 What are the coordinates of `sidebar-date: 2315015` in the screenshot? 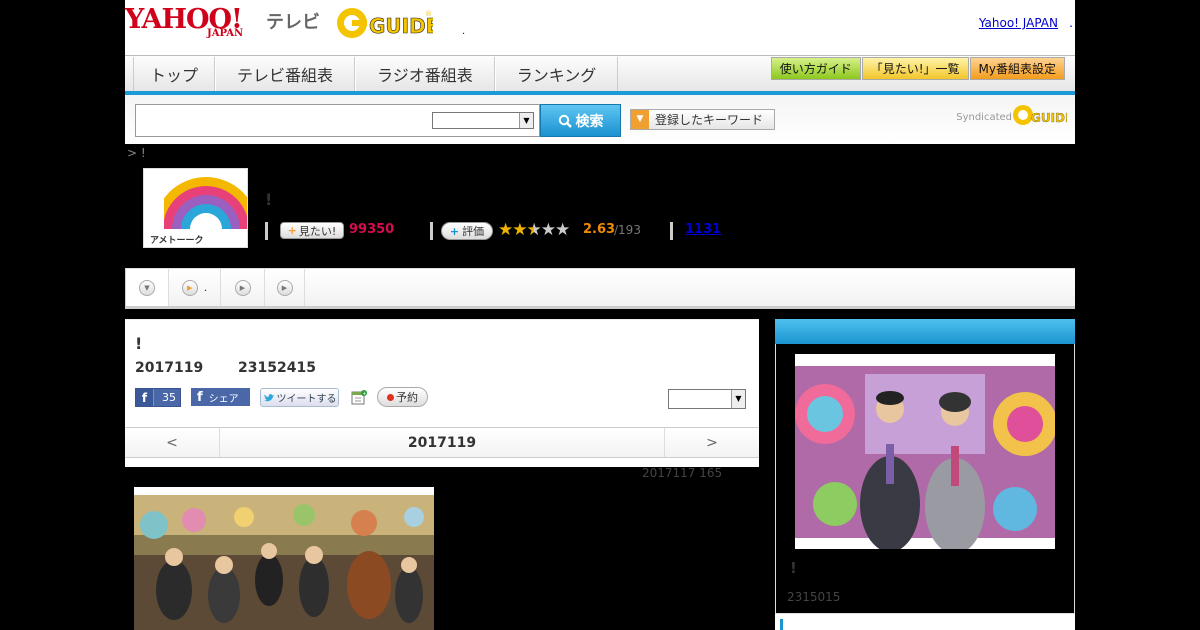 It's located at (814, 597).